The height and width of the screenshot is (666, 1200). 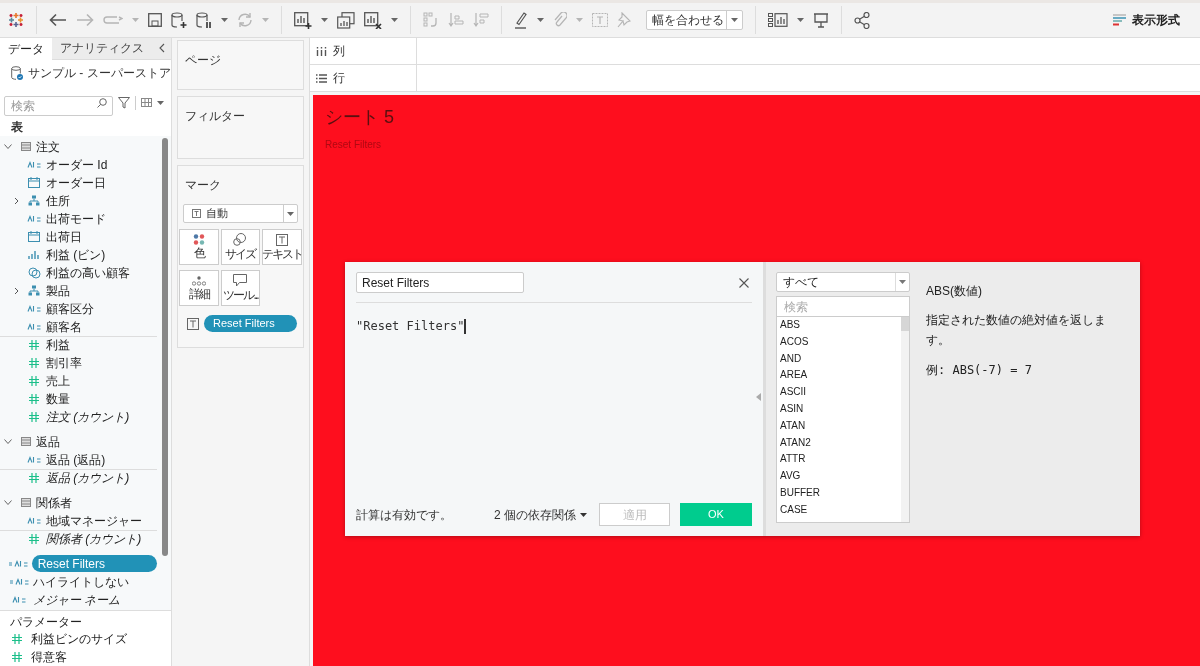 I want to click on logo-icon, so click(x=16, y=20).